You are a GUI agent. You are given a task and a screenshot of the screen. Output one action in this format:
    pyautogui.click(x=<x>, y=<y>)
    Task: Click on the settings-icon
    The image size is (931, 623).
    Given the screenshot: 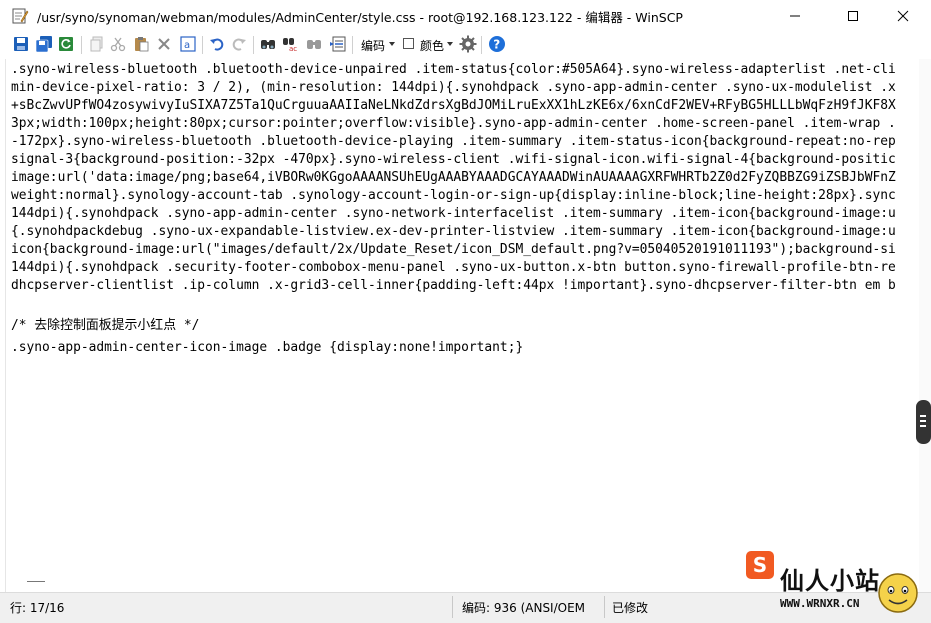 What is the action you would take?
    pyautogui.click(x=468, y=44)
    